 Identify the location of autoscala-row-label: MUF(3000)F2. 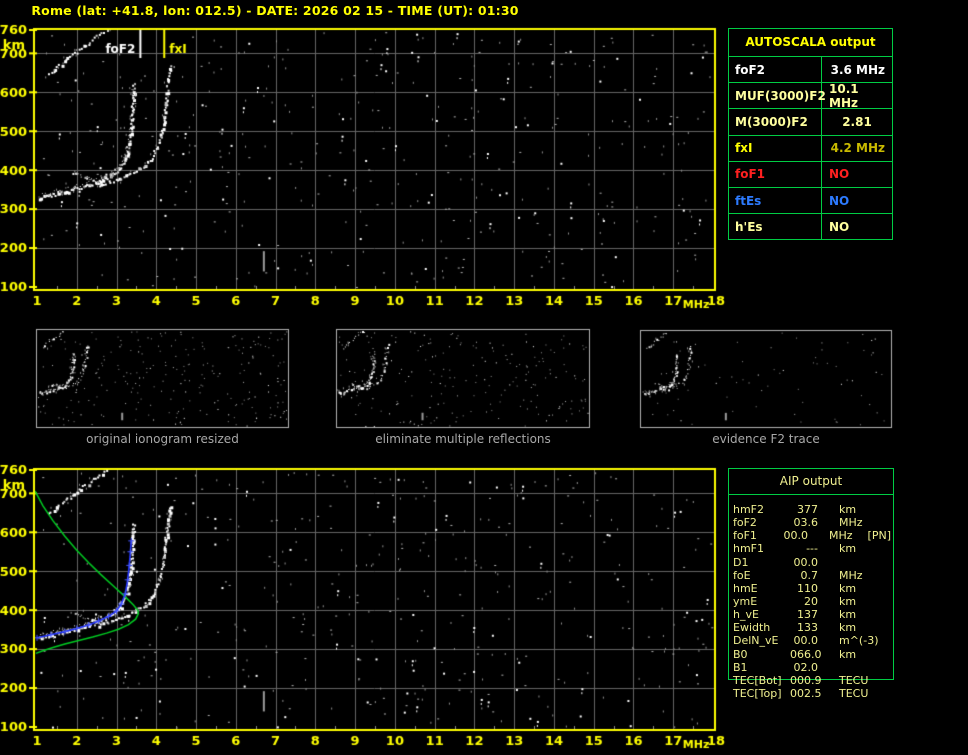
(777, 96).